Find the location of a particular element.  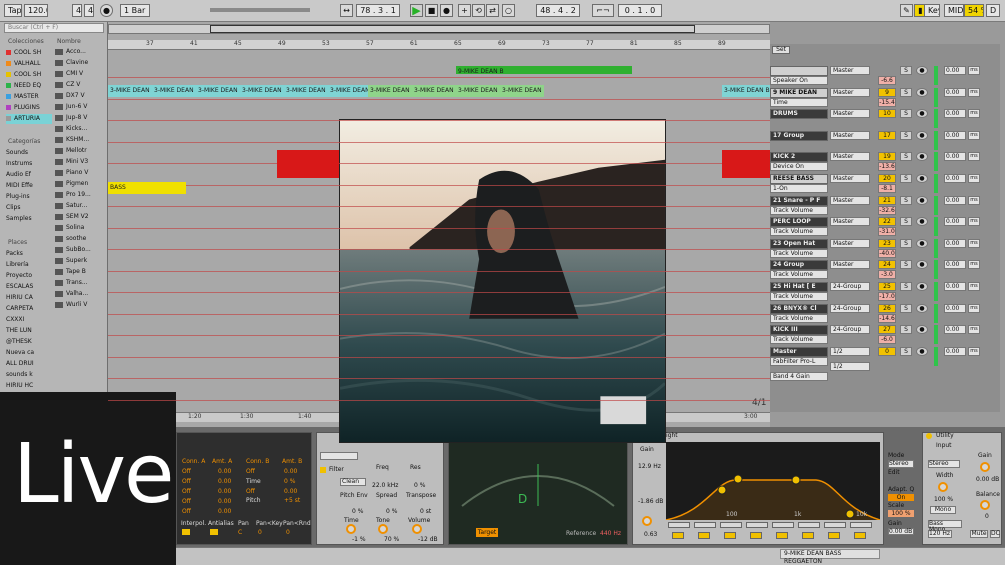

category-item: Clips is located at coordinates (29, 208).